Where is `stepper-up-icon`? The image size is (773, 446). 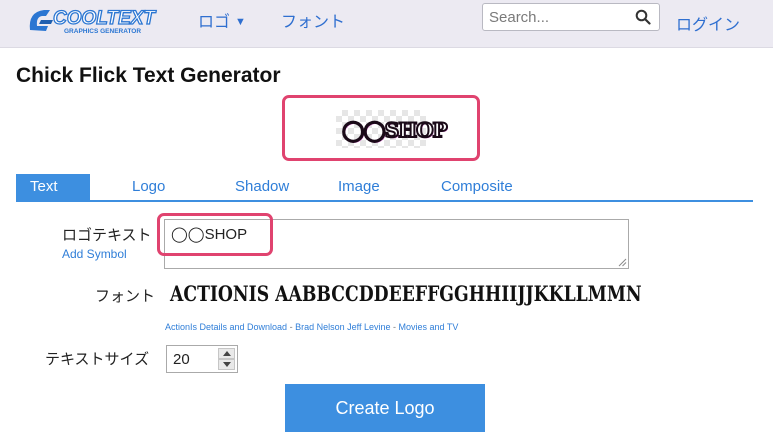
stepper-up-icon is located at coordinates (226, 353).